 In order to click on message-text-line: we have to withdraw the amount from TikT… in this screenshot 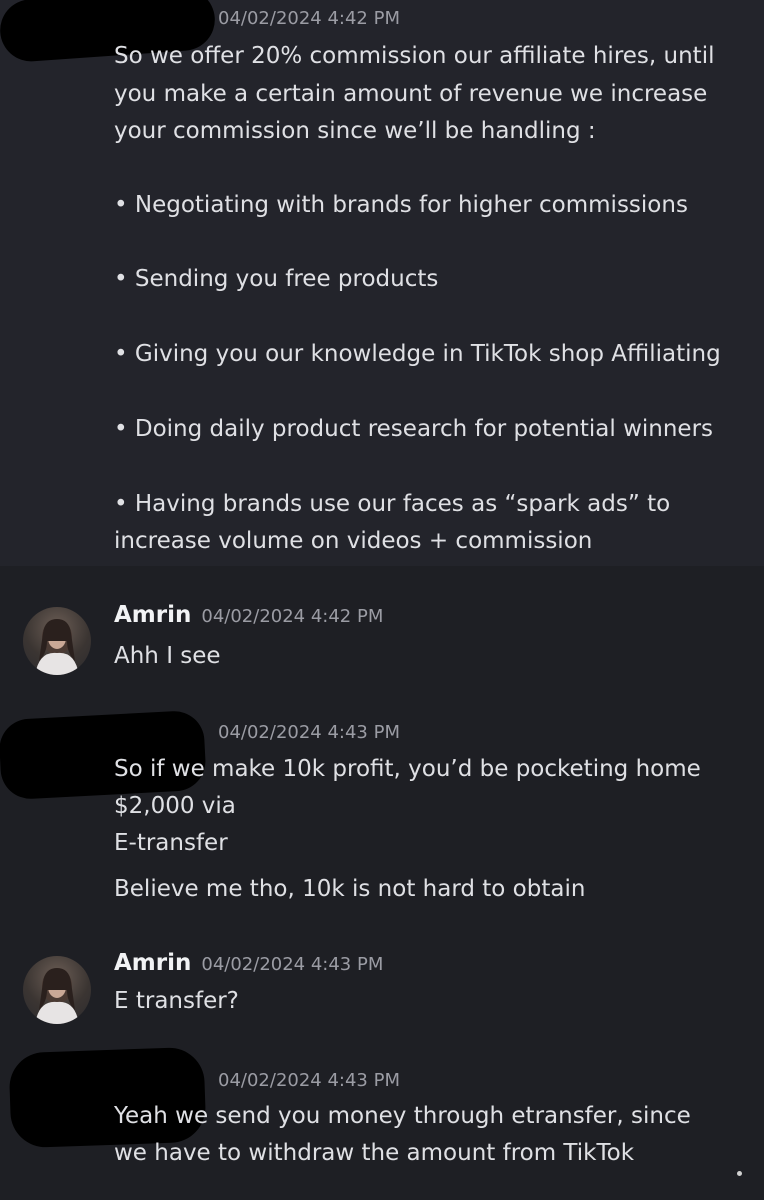, I will do `click(374, 1153)`.